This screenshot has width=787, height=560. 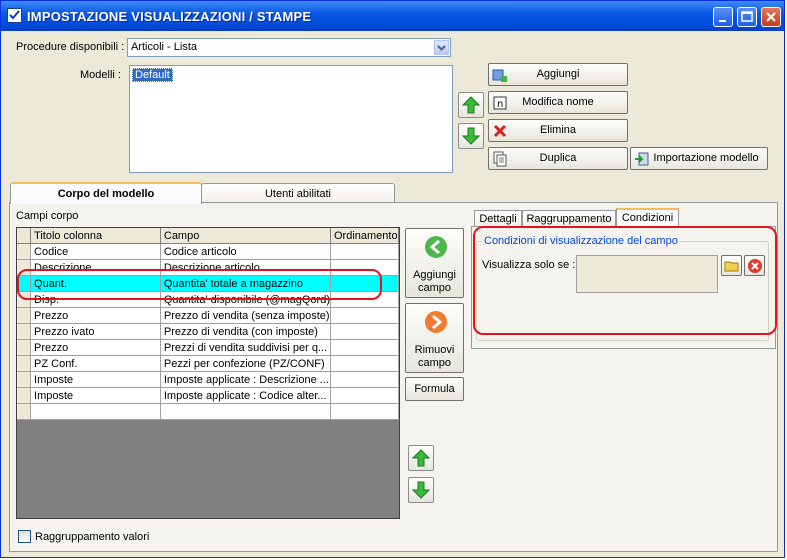 I want to click on duplica-label: Duplica, so click(x=558, y=158).